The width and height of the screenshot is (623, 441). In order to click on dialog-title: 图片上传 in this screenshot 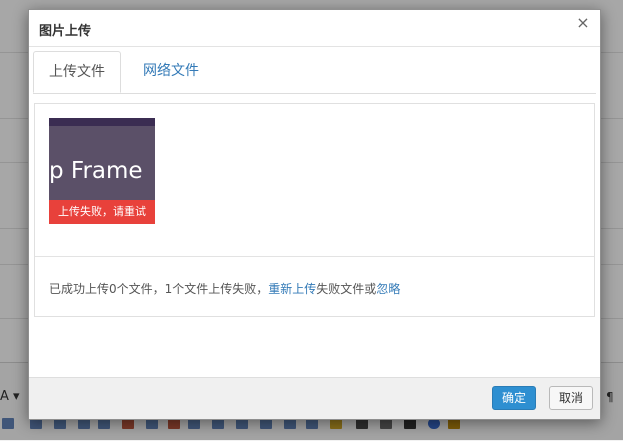, I will do `click(65, 31)`.